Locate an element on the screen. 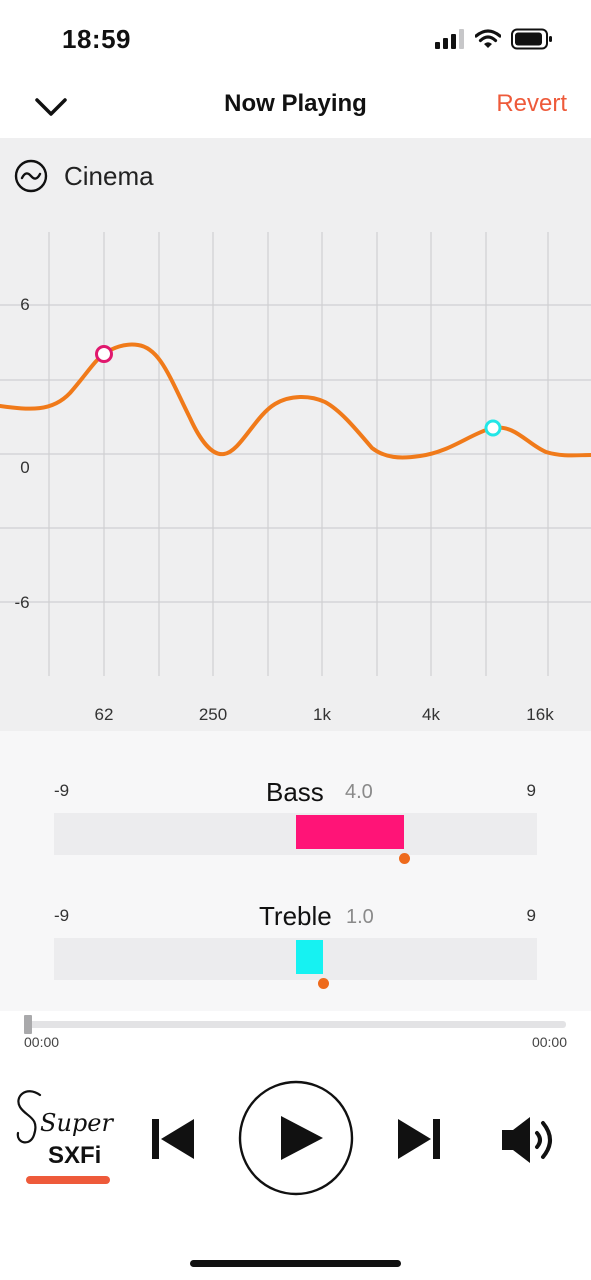 This screenshot has width=591, height=1280. sxfi-logo-icon: Super SXFi is located at coordinates (65, 1129).